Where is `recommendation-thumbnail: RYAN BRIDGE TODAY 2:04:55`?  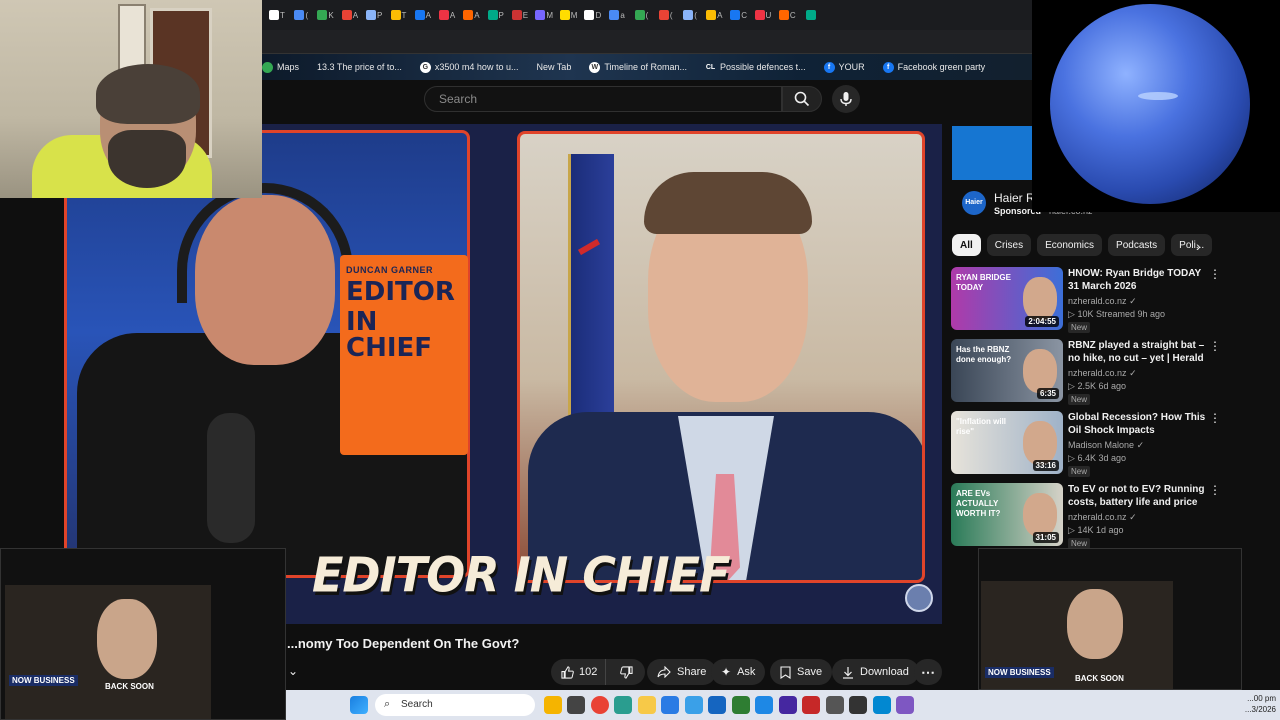
recommendation-thumbnail: RYAN BRIDGE TODAY 2:04:55 is located at coordinates (1007, 298).